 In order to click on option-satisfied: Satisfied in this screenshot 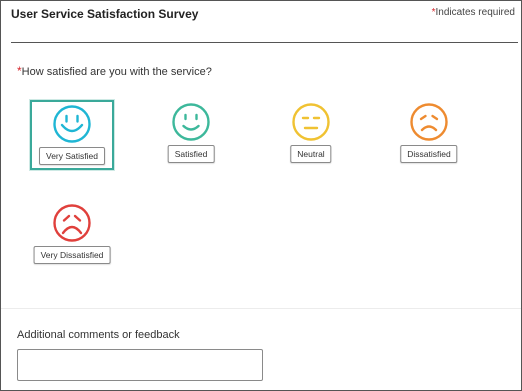, I will do `click(191, 135)`.